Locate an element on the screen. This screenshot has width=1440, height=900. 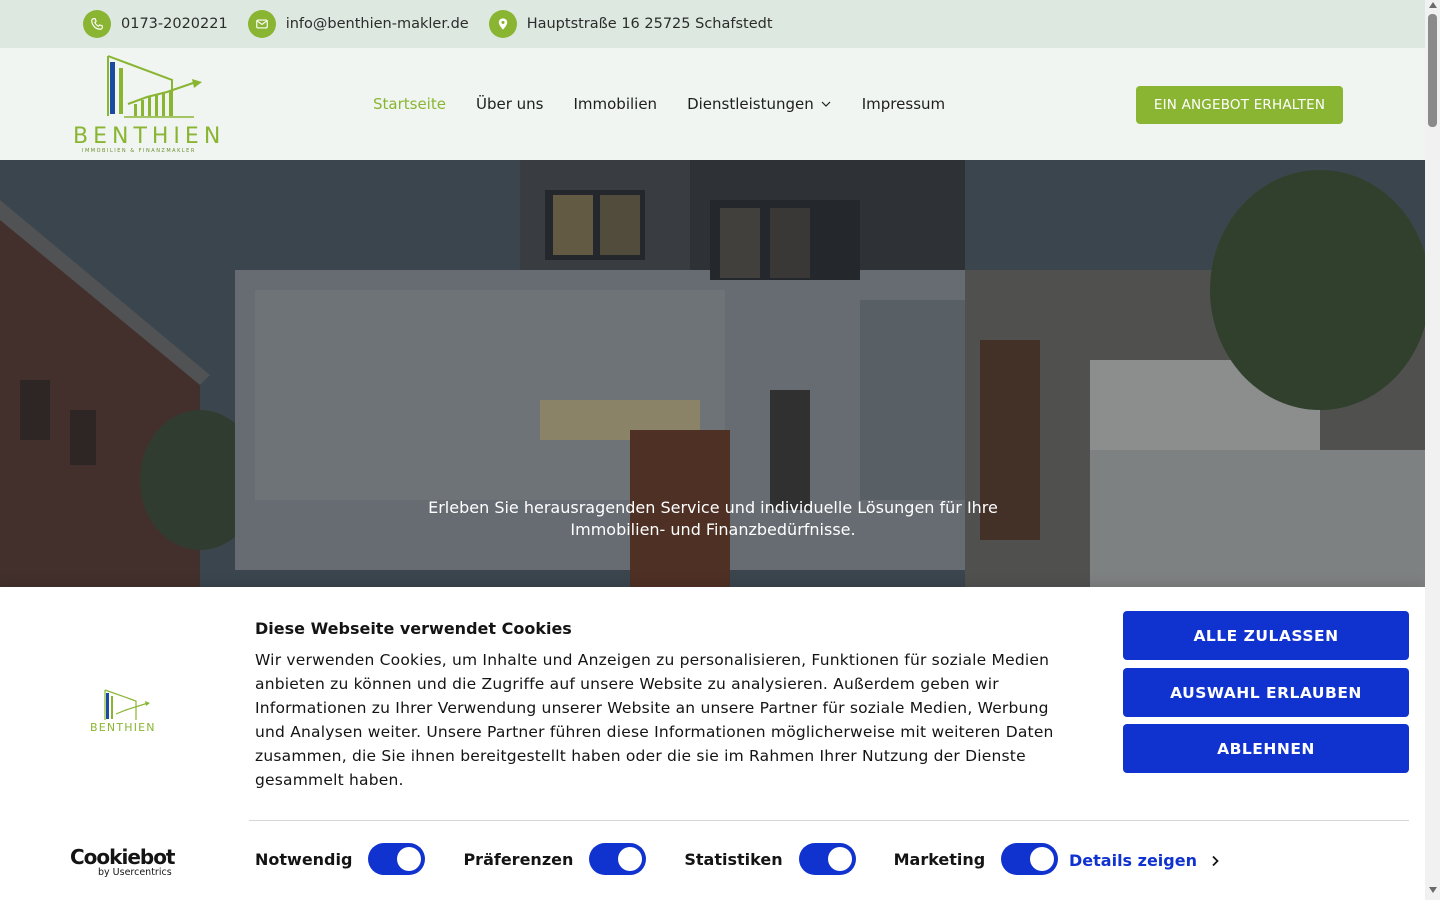
email-contact: info@benthien-makler.de is located at coordinates (358, 24).